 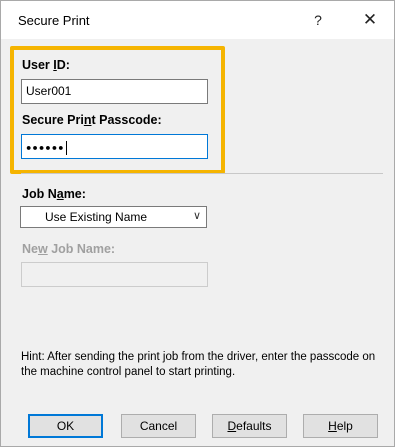 I want to click on close-icon: ✕, so click(x=370, y=20).